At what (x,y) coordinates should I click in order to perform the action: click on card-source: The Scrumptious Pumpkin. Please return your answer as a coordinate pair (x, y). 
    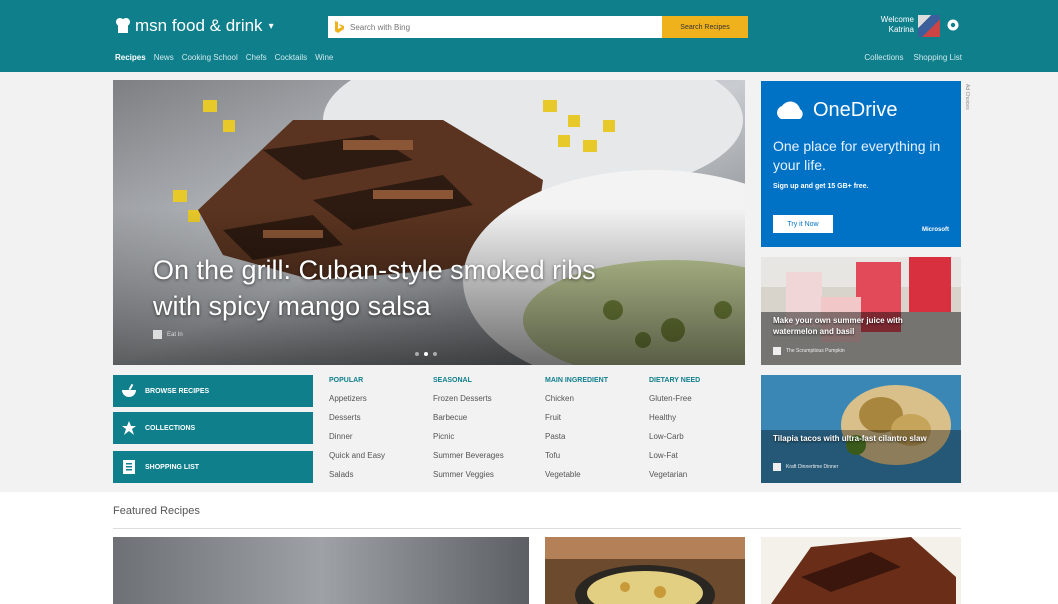
    Looking at the image, I should click on (809, 351).